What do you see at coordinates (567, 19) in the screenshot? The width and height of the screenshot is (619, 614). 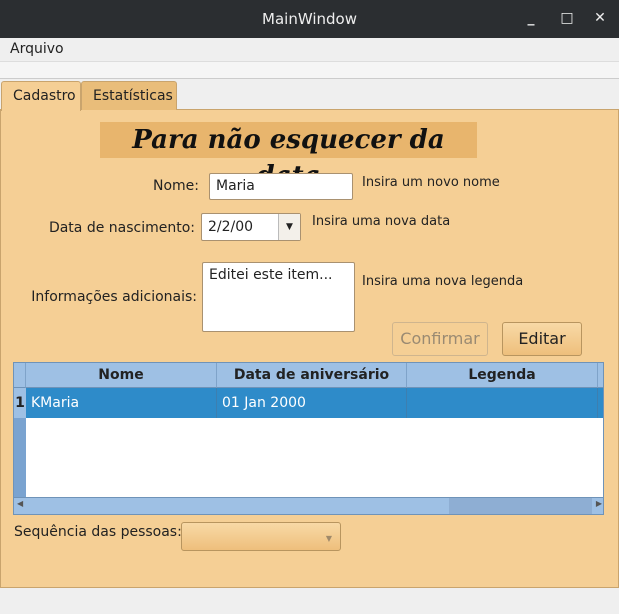 I see `maximize-button: □` at bounding box center [567, 19].